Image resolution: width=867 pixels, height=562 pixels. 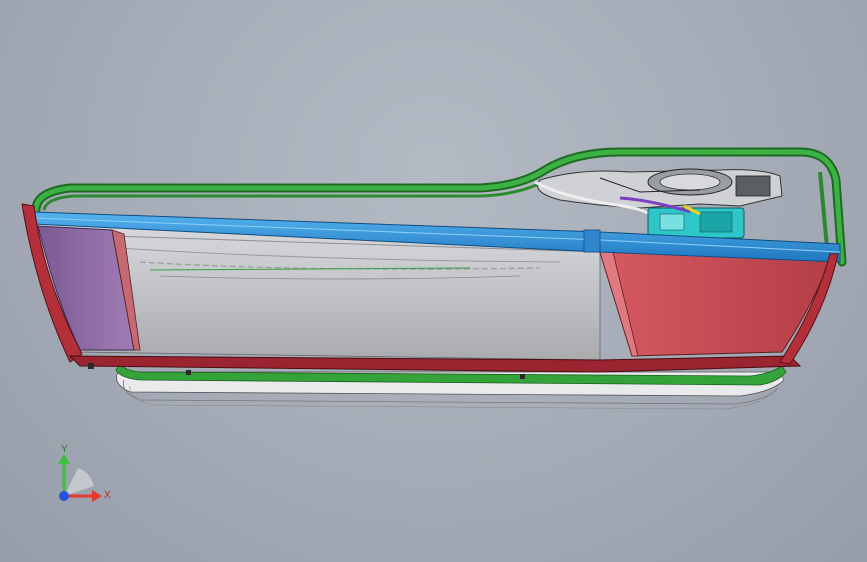 I want to click on y-axis-arrow-icon, so click(x=64, y=459).